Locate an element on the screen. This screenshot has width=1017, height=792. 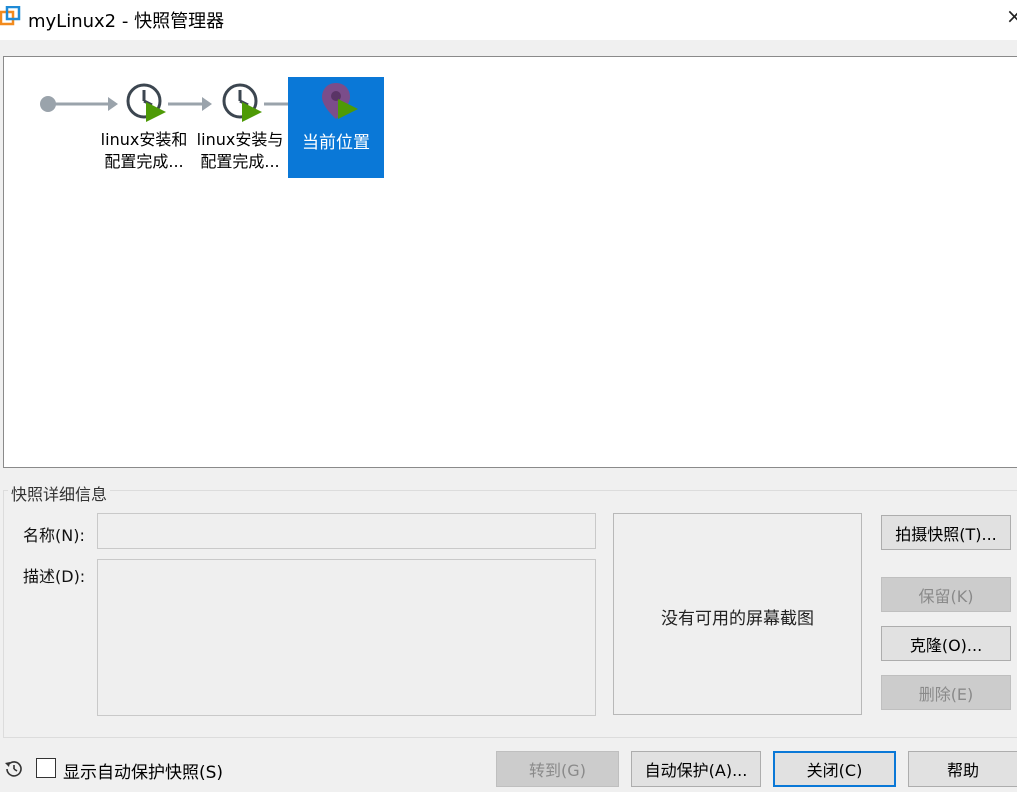
screenshot-preview: 没有可用的屏幕截图 is located at coordinates (737, 614).